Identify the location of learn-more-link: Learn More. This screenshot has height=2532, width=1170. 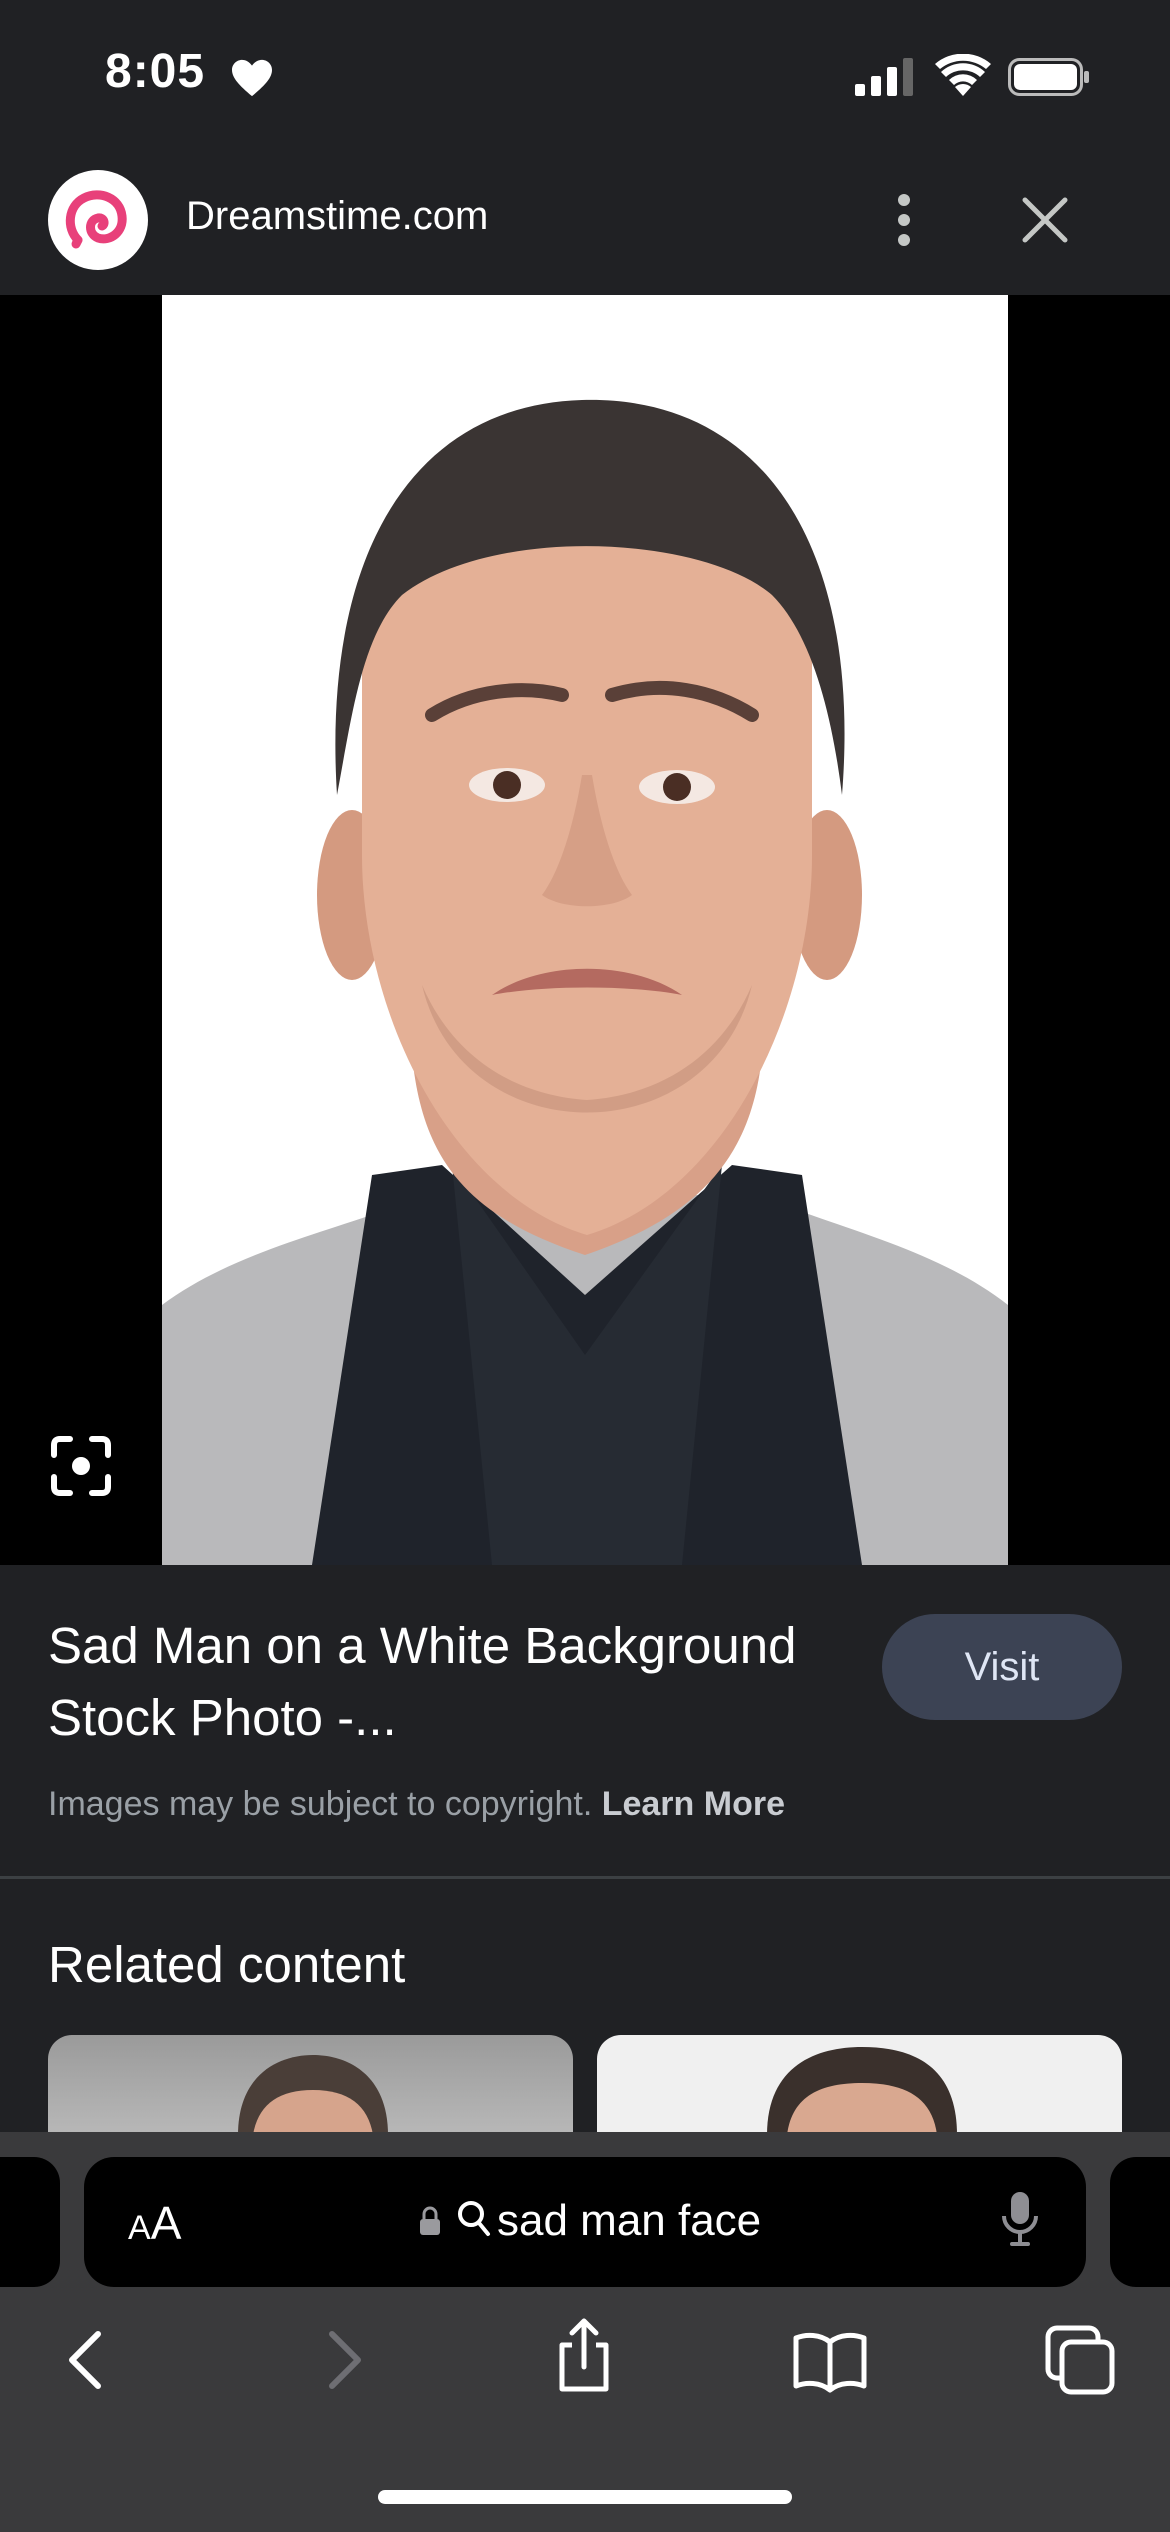
(693, 1804).